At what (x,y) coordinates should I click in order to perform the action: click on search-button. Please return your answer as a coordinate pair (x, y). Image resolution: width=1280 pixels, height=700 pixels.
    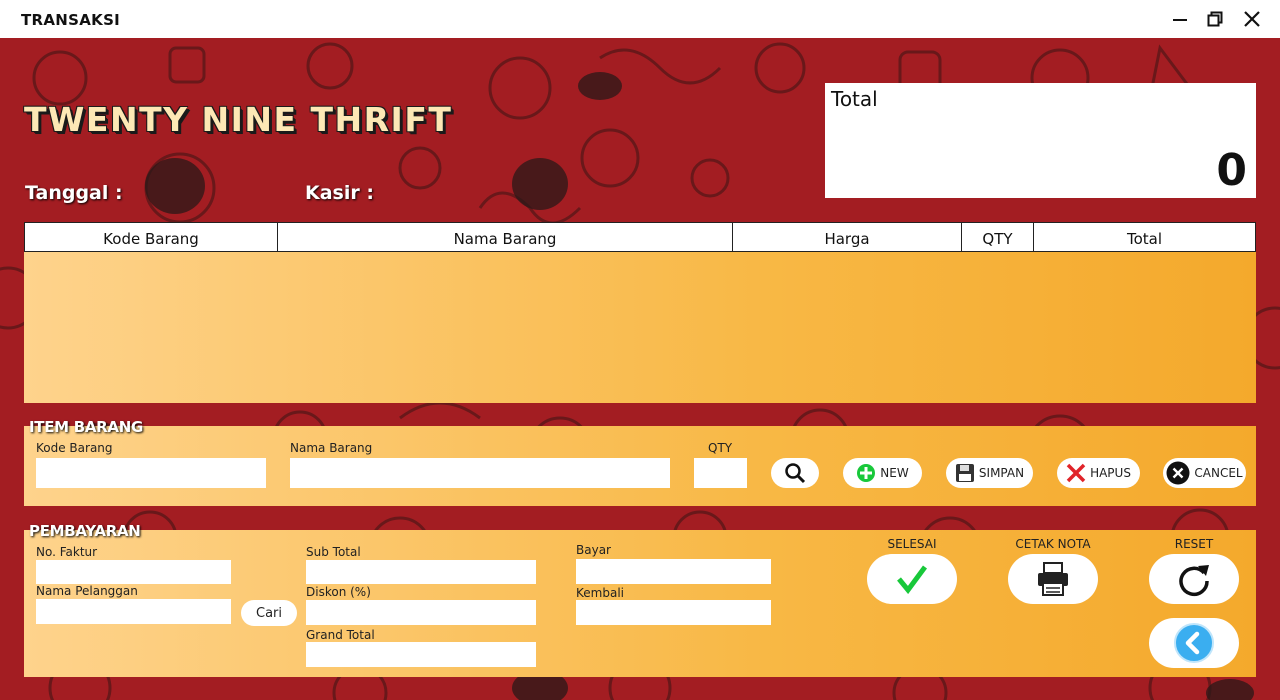
    Looking at the image, I should click on (795, 473).